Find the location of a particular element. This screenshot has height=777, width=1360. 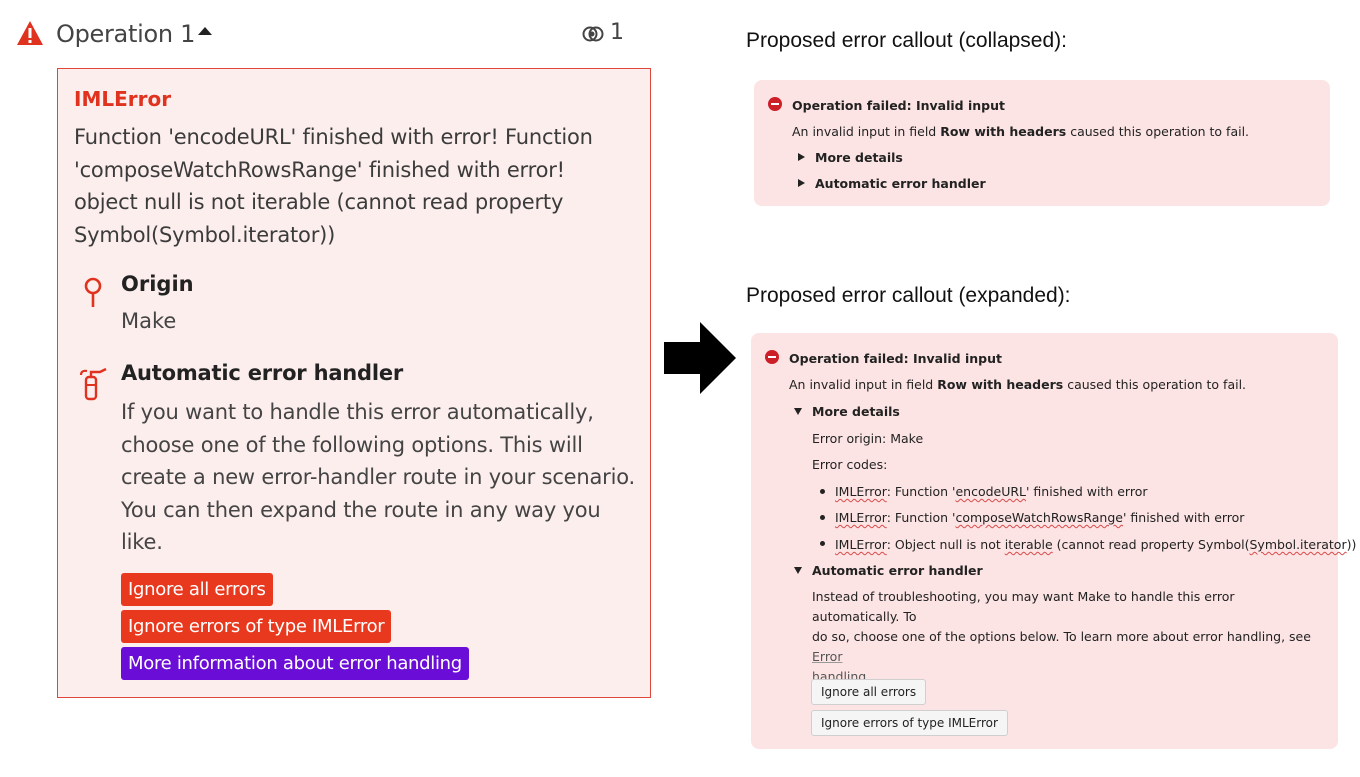

error-origin: Error origin: Make is located at coordinates (868, 438).